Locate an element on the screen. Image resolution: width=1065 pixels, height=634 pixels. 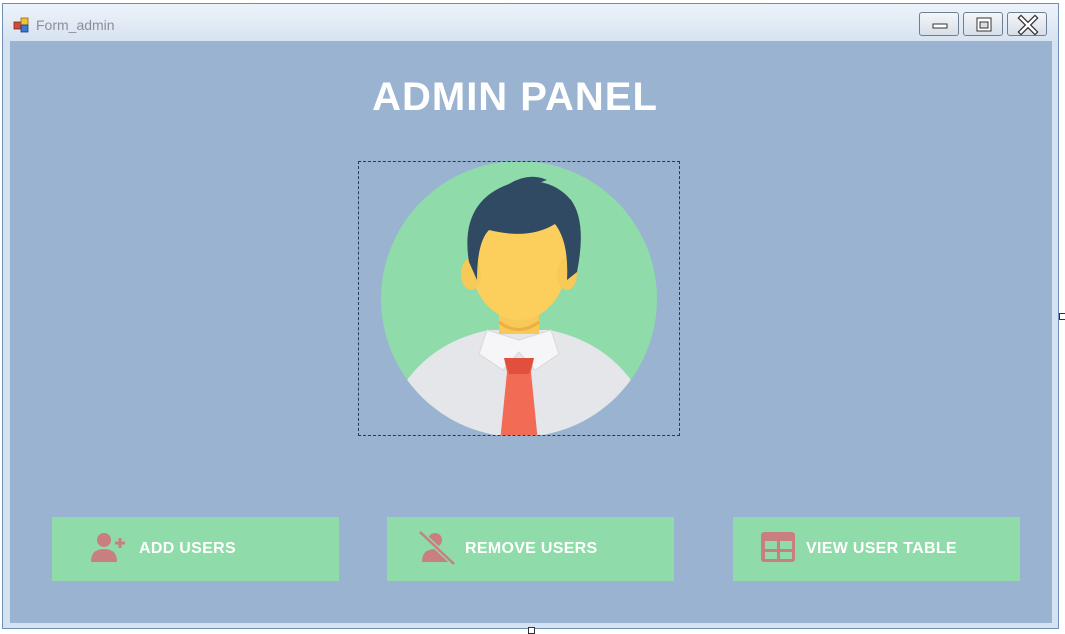
view-user-table-button: VIEW USER TABLE is located at coordinates (876, 549).